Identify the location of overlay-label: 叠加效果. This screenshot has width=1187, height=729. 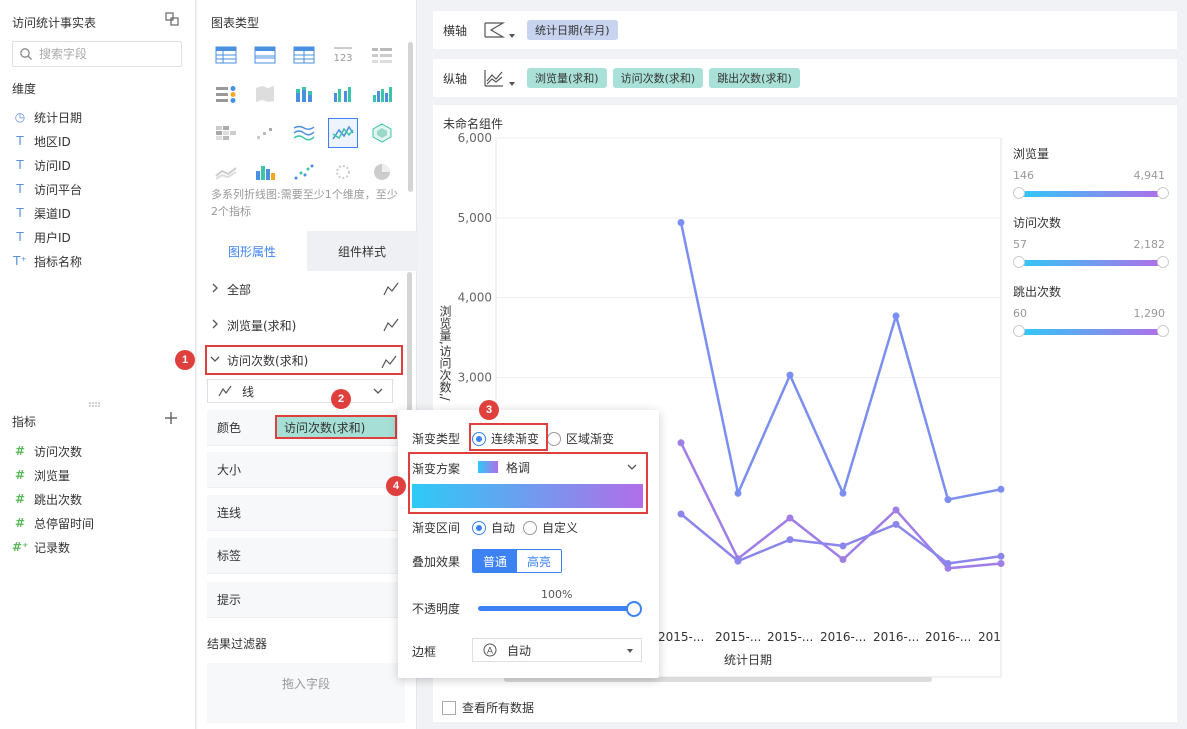
(436, 561).